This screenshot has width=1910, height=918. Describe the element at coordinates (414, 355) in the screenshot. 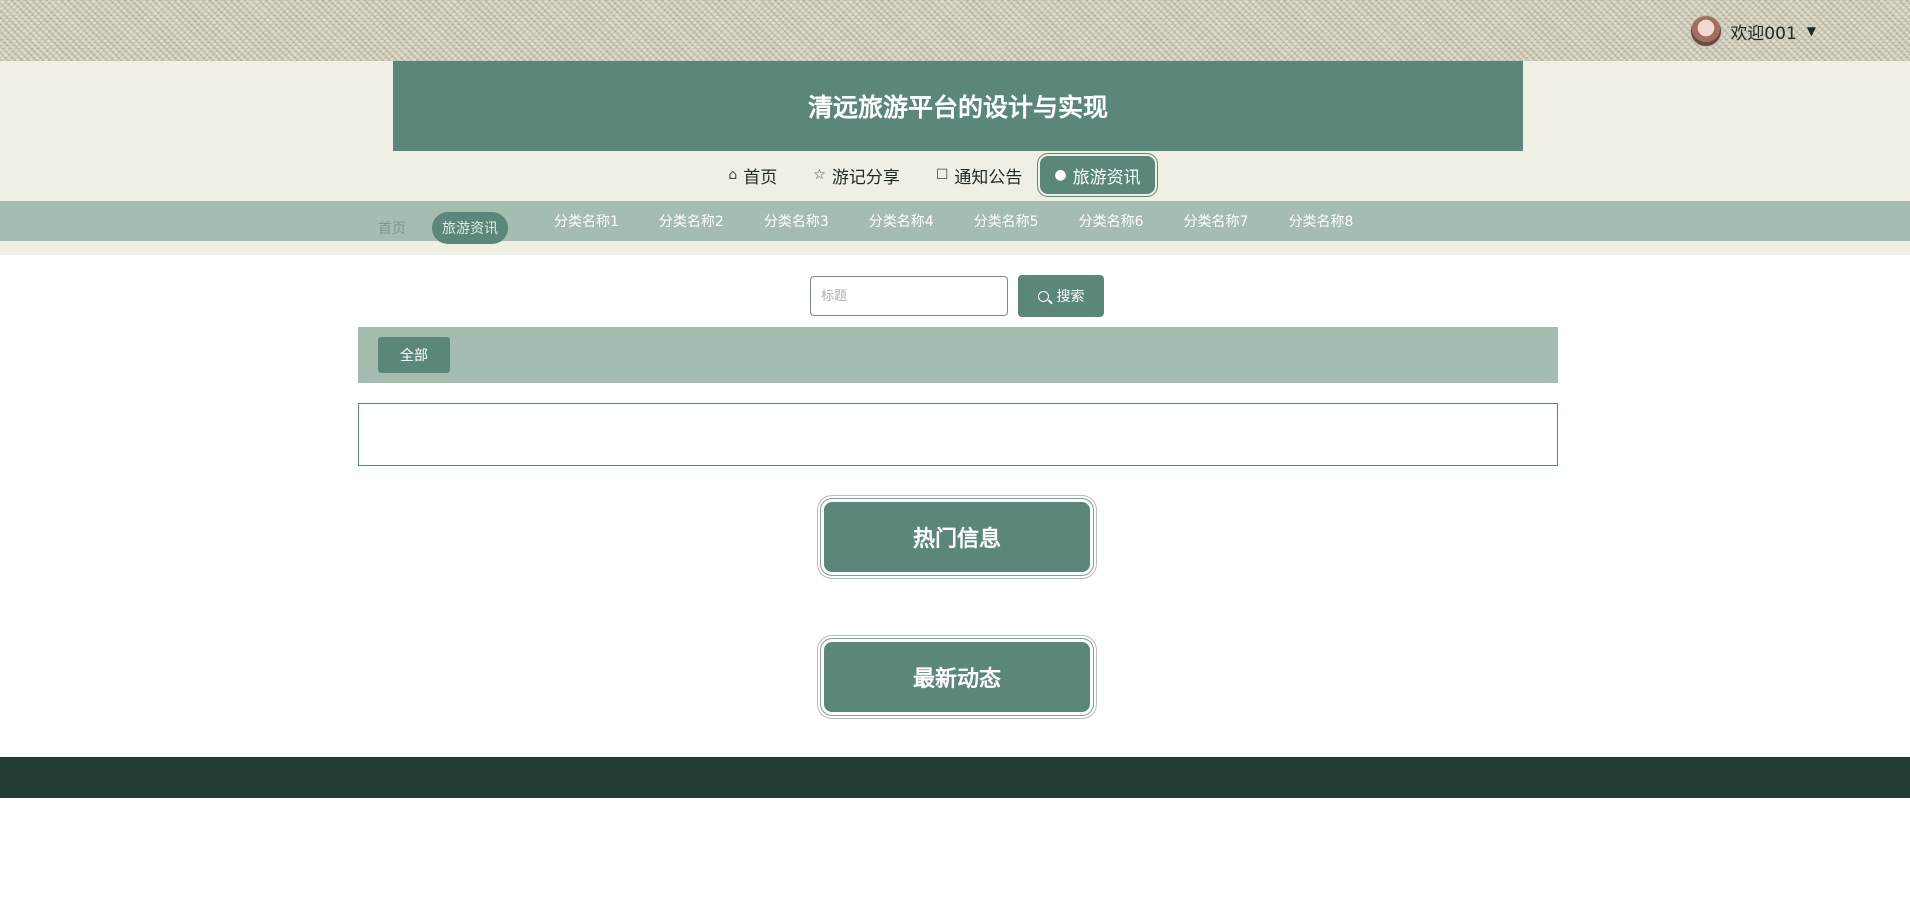

I see `filter-all-button: 全部` at that location.